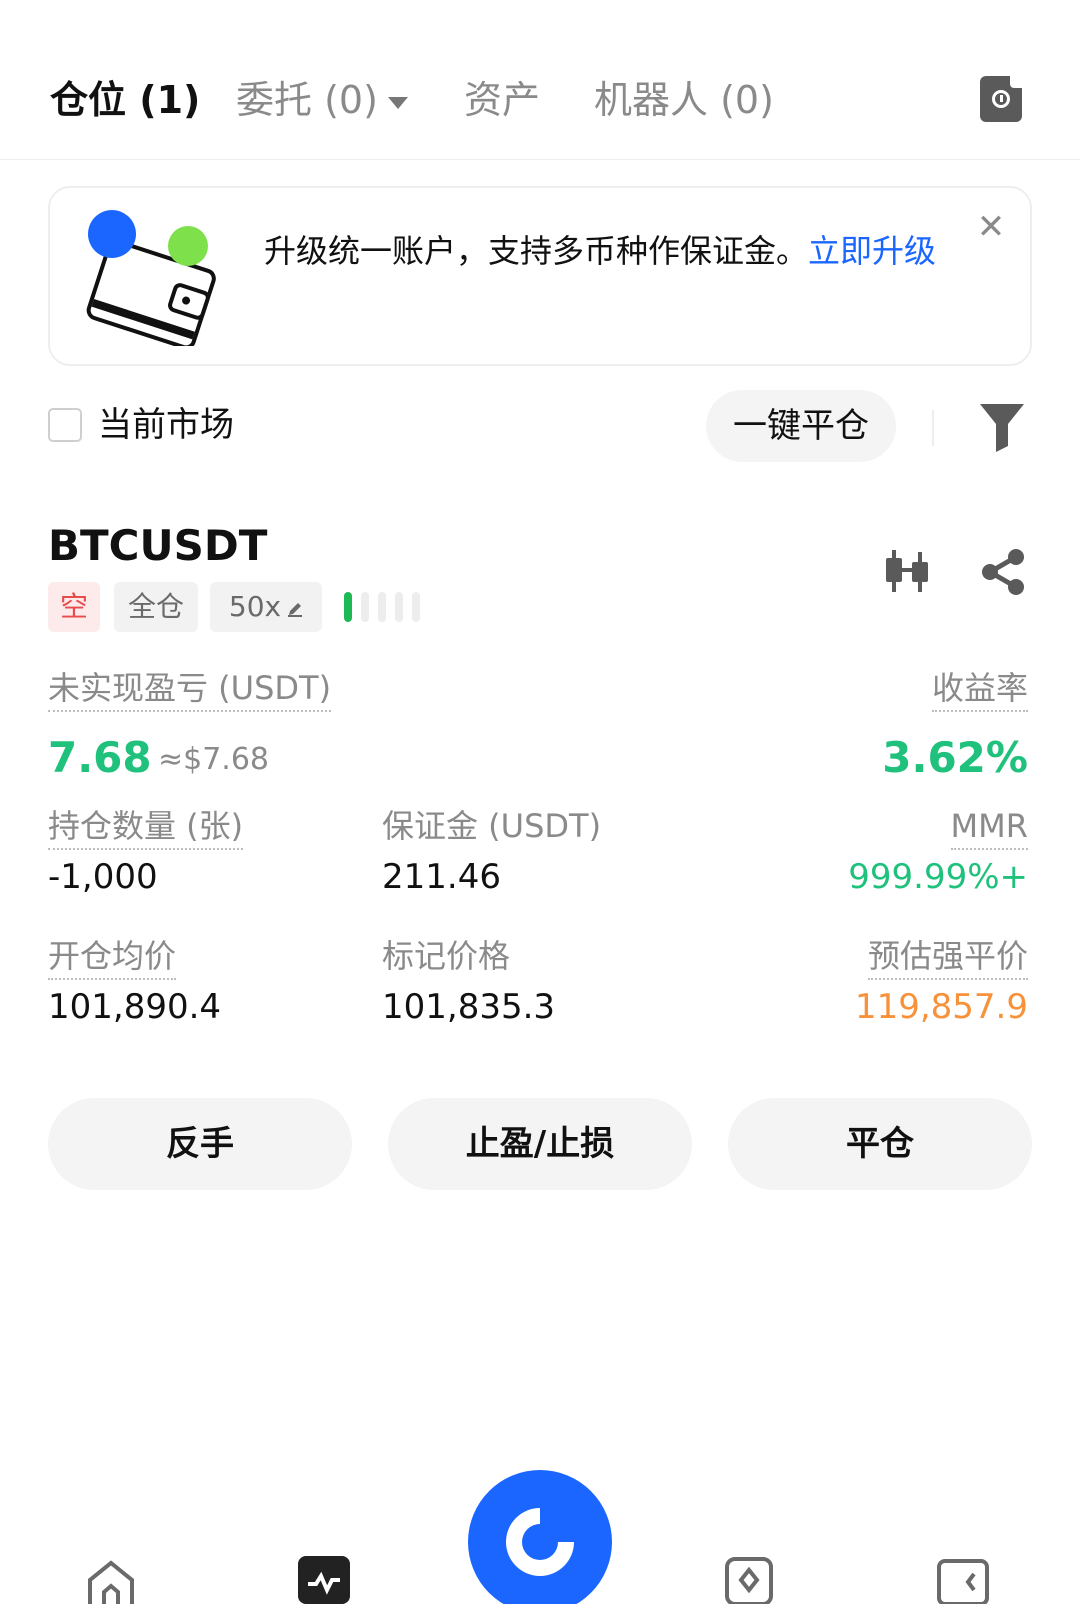 This screenshot has height=1604, width=1080. What do you see at coordinates (397, 102) in the screenshot?
I see `caret-down-icon` at bounding box center [397, 102].